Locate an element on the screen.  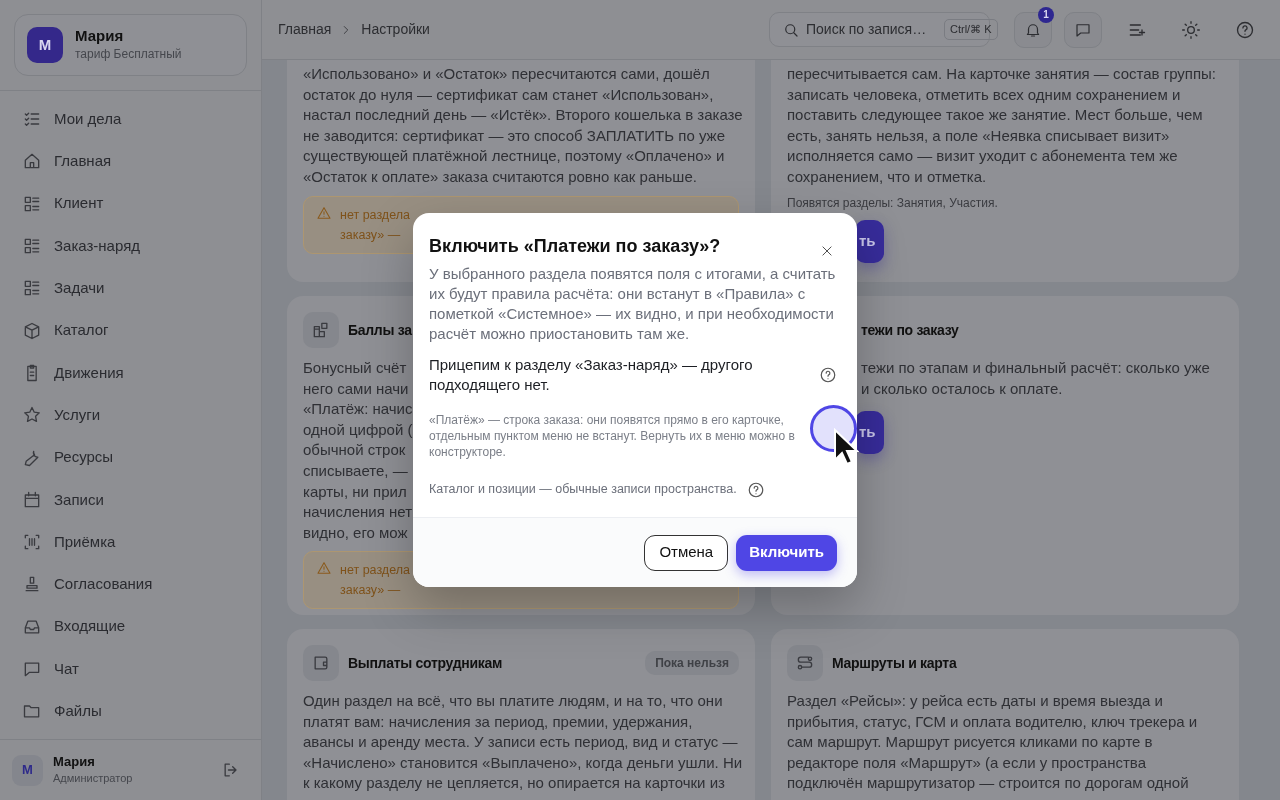
card-title: Выплаты сотрудникам is located at coordinates (425, 663).